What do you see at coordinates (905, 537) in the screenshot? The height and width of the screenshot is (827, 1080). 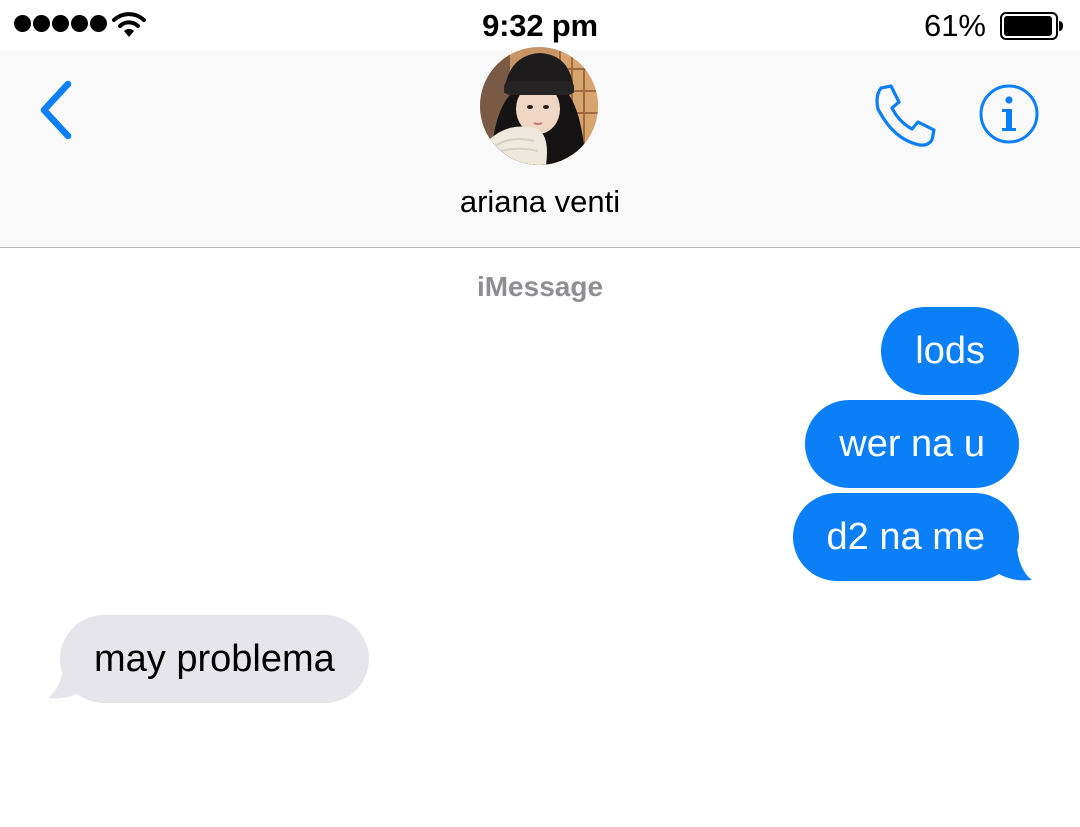 I see `sent-message-bubble: d2 na me` at bounding box center [905, 537].